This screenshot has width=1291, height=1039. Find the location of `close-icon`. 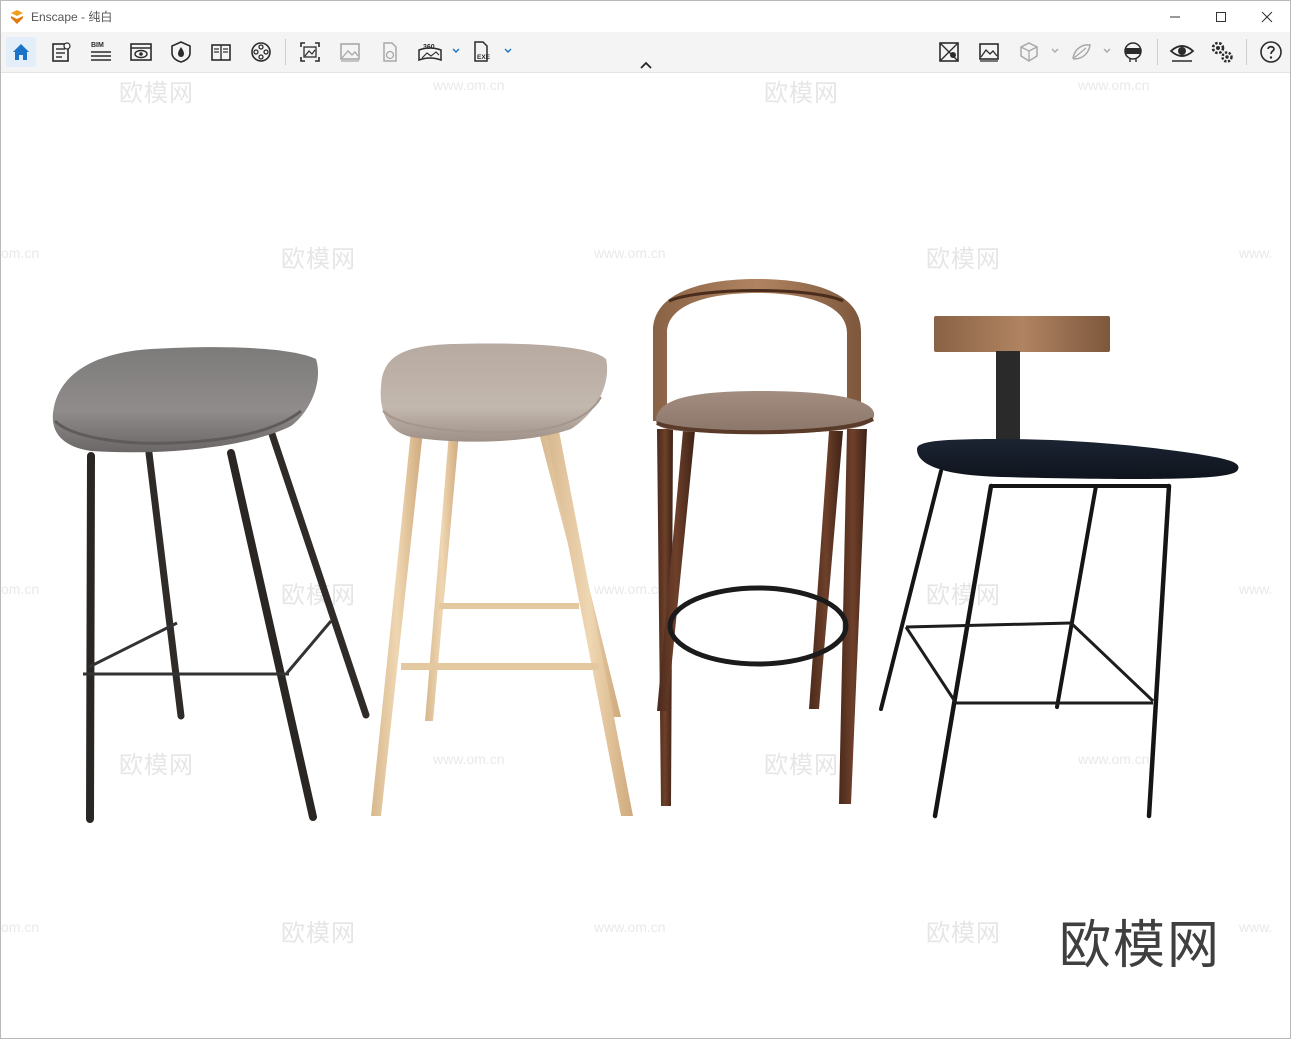

close-icon is located at coordinates (1267, 16).